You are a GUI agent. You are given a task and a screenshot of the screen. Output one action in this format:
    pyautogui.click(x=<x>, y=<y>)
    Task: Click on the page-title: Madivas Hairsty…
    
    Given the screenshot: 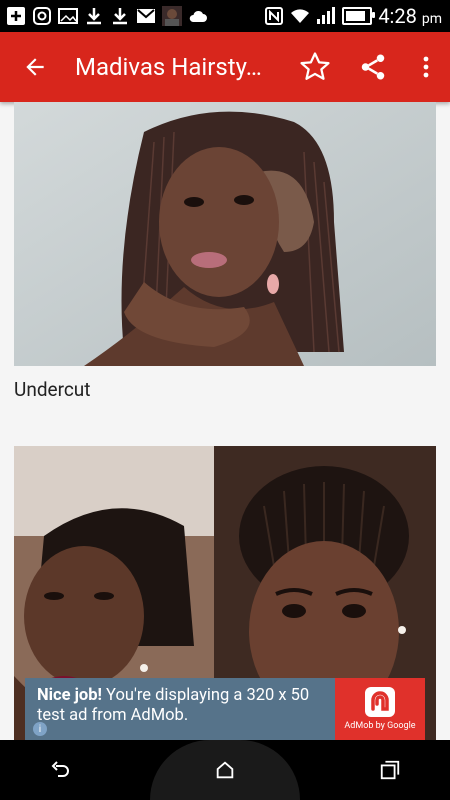 What is the action you would take?
    pyautogui.click(x=168, y=67)
    